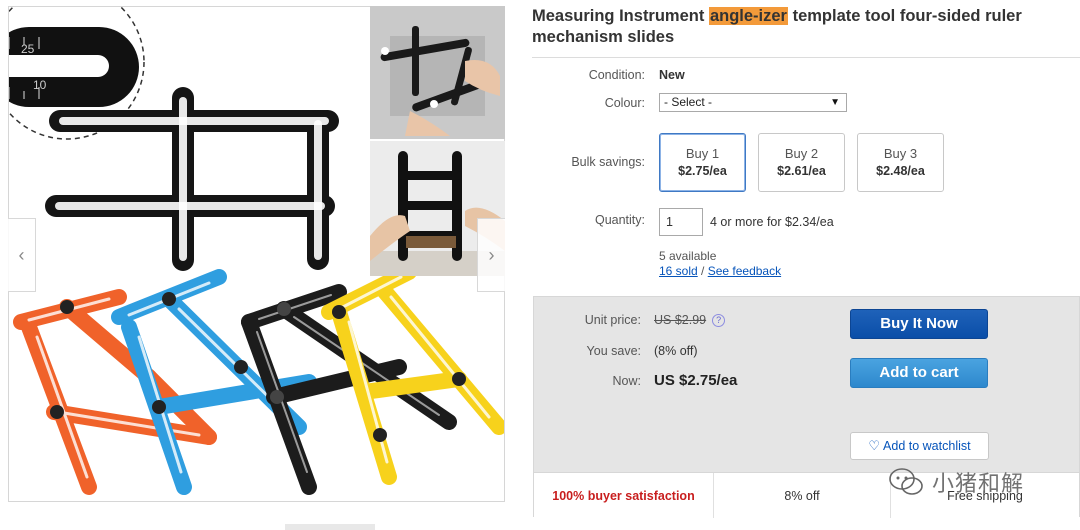 The width and height of the screenshot is (1080, 530). I want to click on sales-links: 16 sold / See feedback, so click(720, 271).